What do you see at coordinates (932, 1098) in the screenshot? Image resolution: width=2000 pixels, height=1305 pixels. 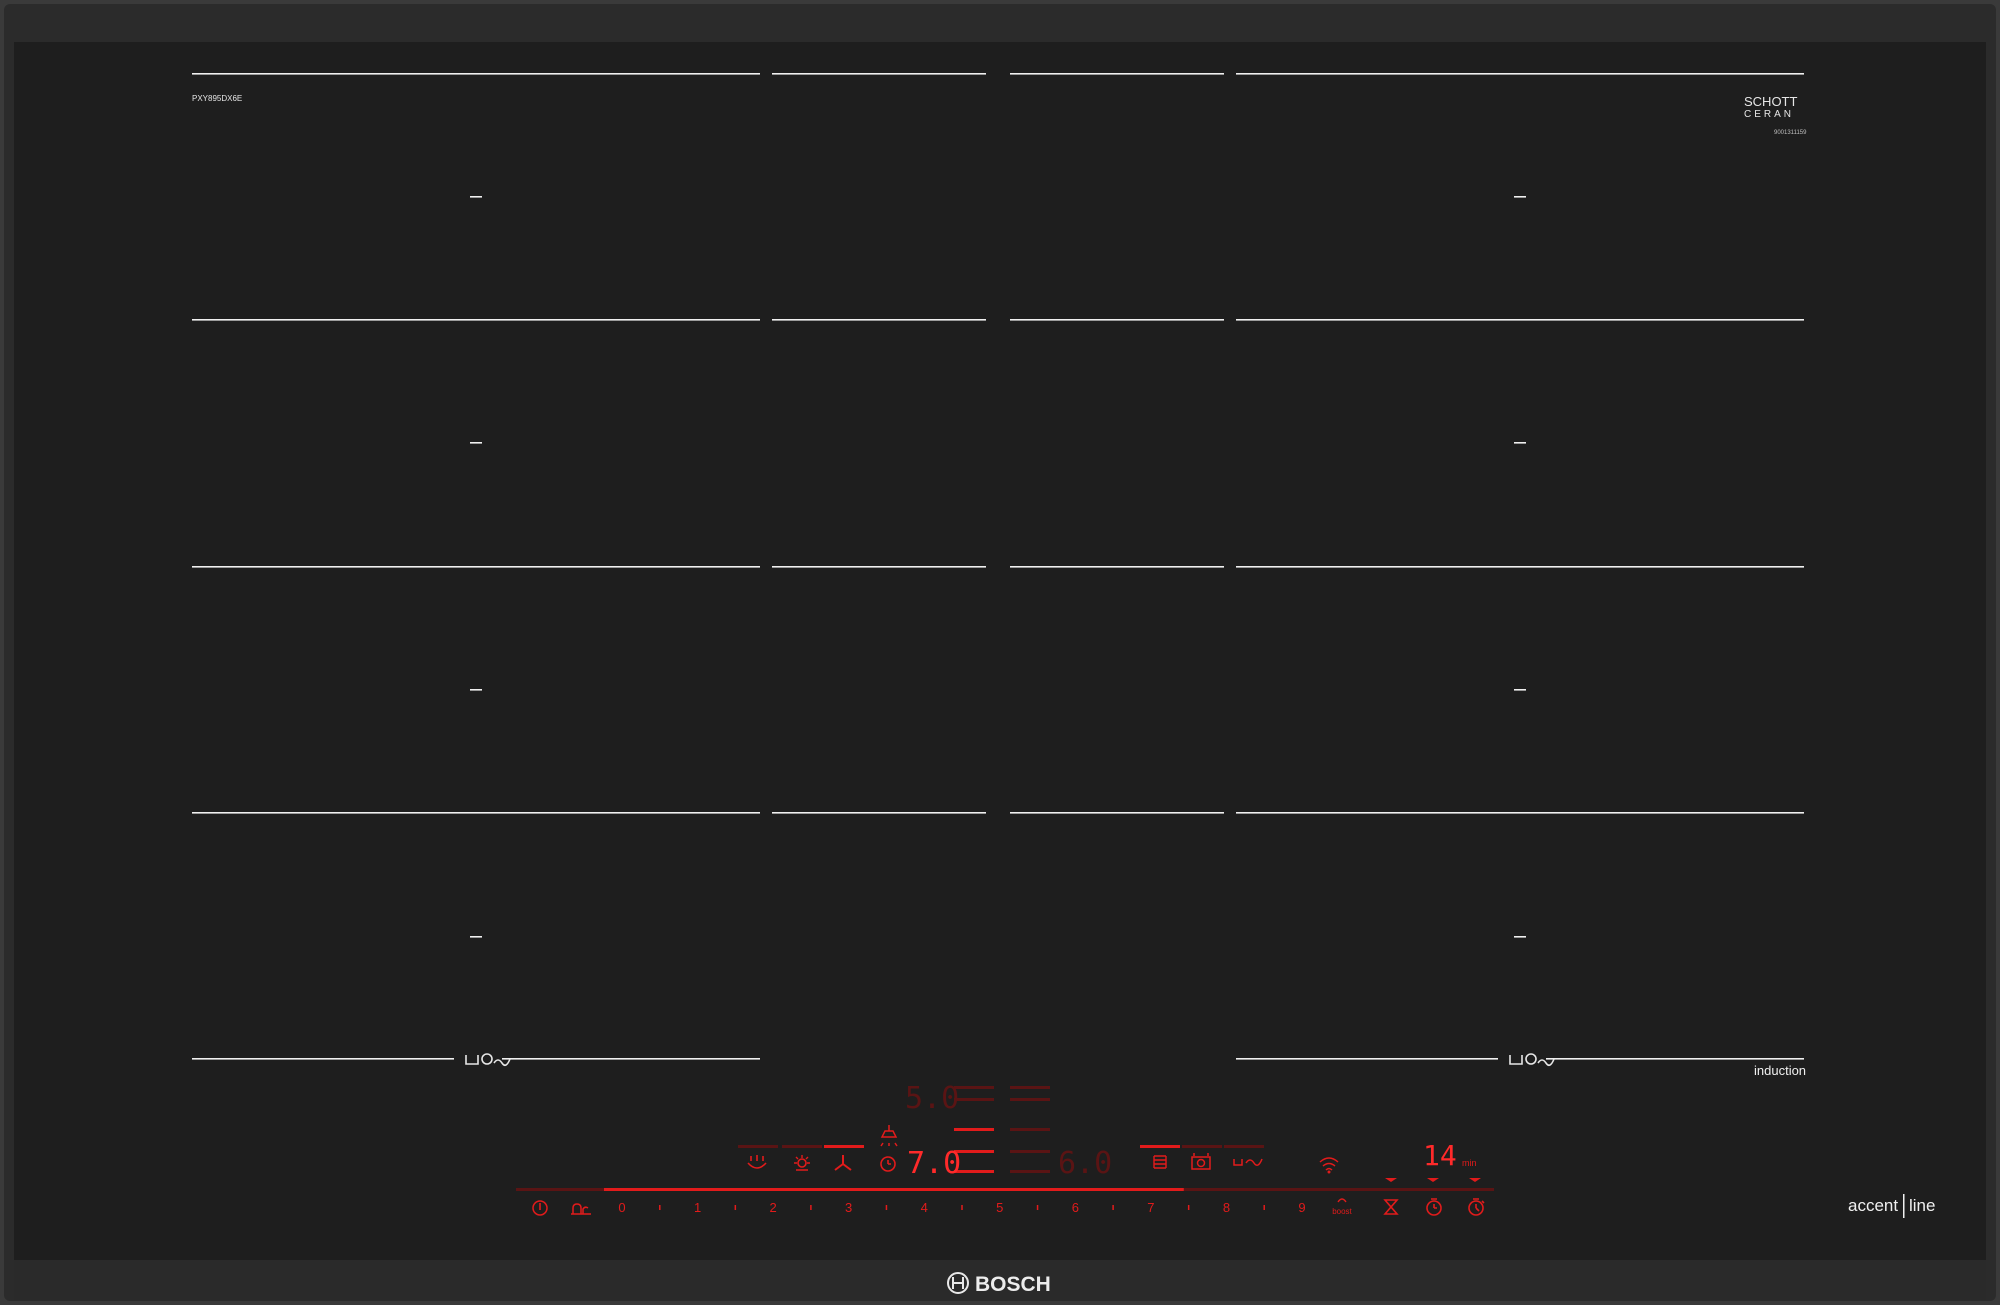 I see `upper-level-display: 5.0` at bounding box center [932, 1098].